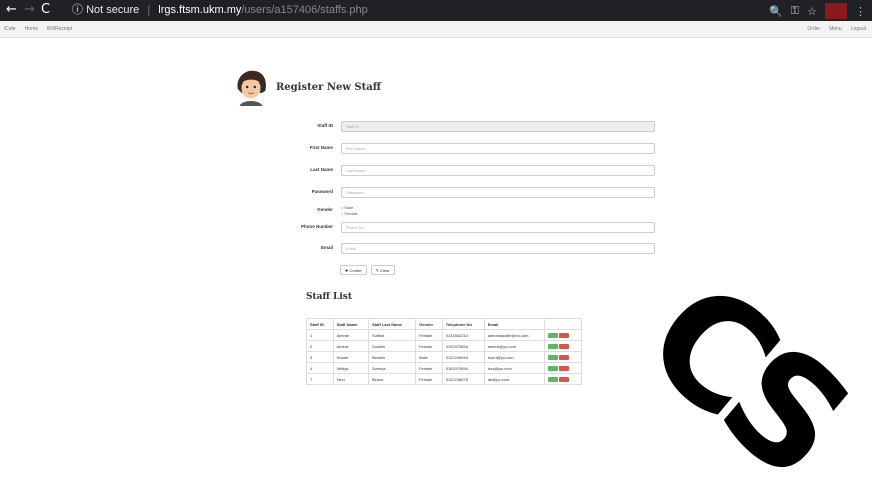  Describe the element at coordinates (350, 368) in the screenshot. I see `cell-staff-name: Wellya` at that location.